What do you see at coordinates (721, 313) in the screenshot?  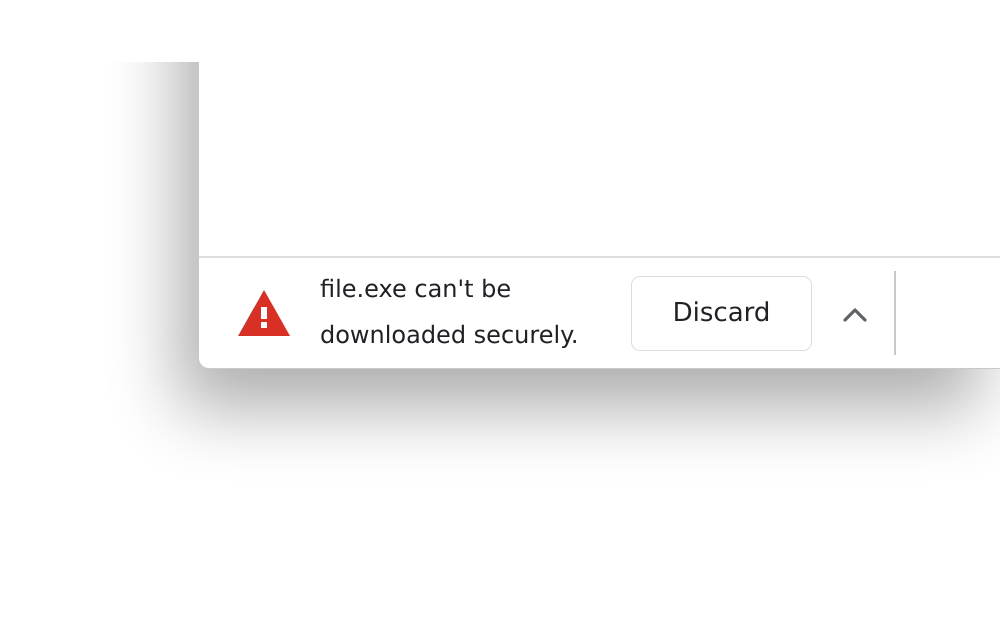 I see `discard-button: Discard` at bounding box center [721, 313].